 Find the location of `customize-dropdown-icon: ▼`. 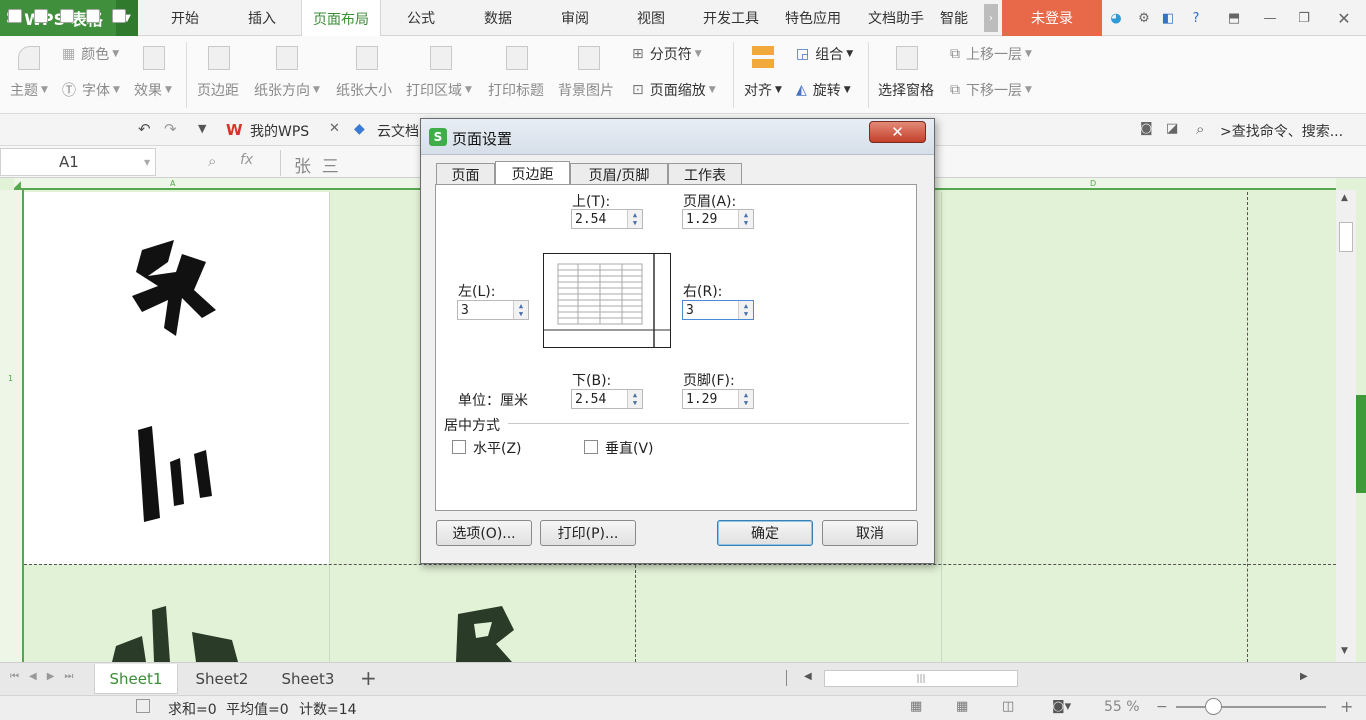

customize-dropdown-icon: ▼ is located at coordinates (202, 128).